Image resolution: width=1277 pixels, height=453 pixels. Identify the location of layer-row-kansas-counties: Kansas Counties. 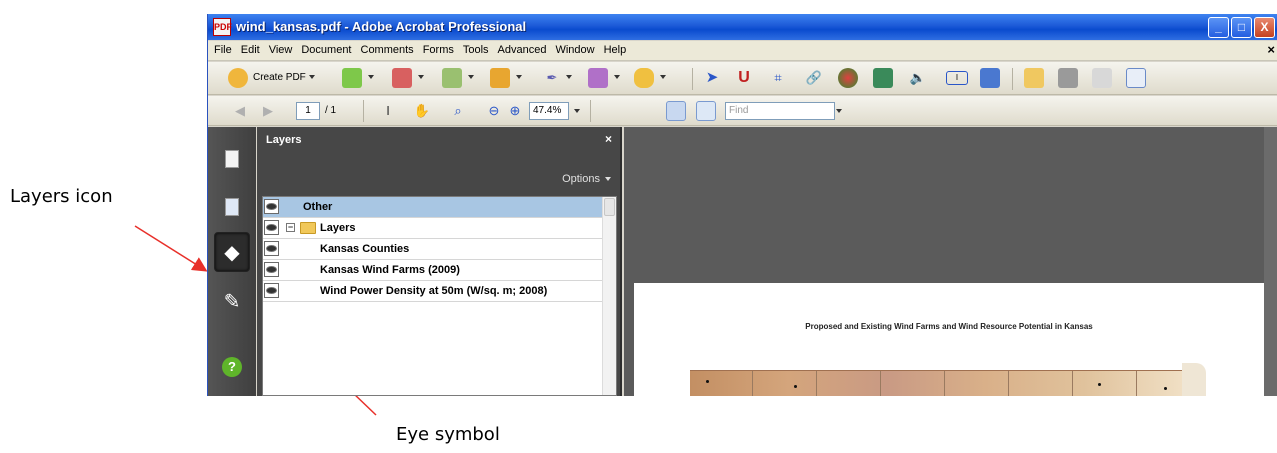
(433, 249).